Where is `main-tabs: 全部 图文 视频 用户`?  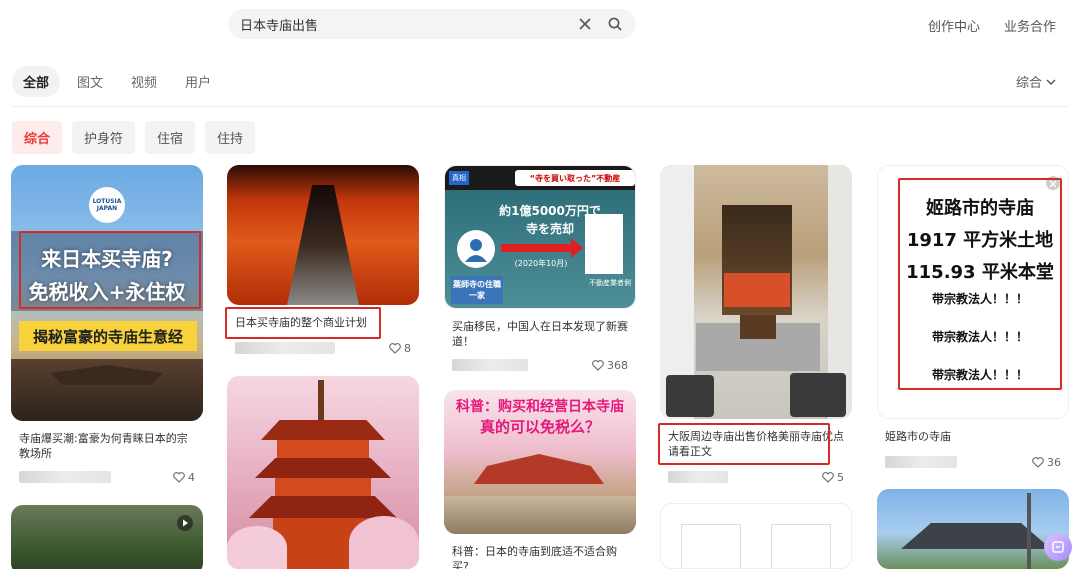 main-tabs: 全部 图文 视频 用户 is located at coordinates (117, 81).